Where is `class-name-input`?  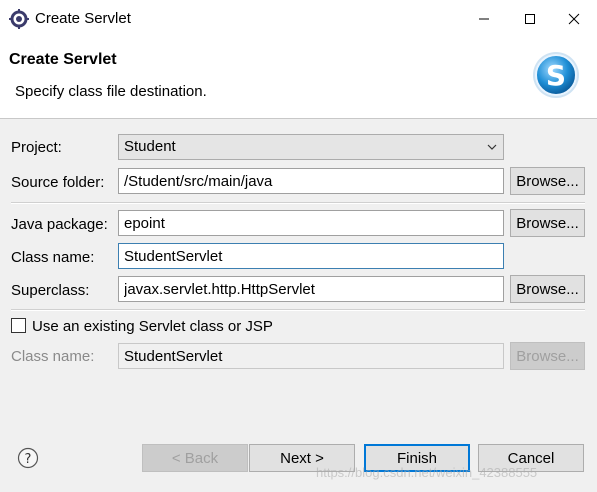 class-name-input is located at coordinates (311, 256).